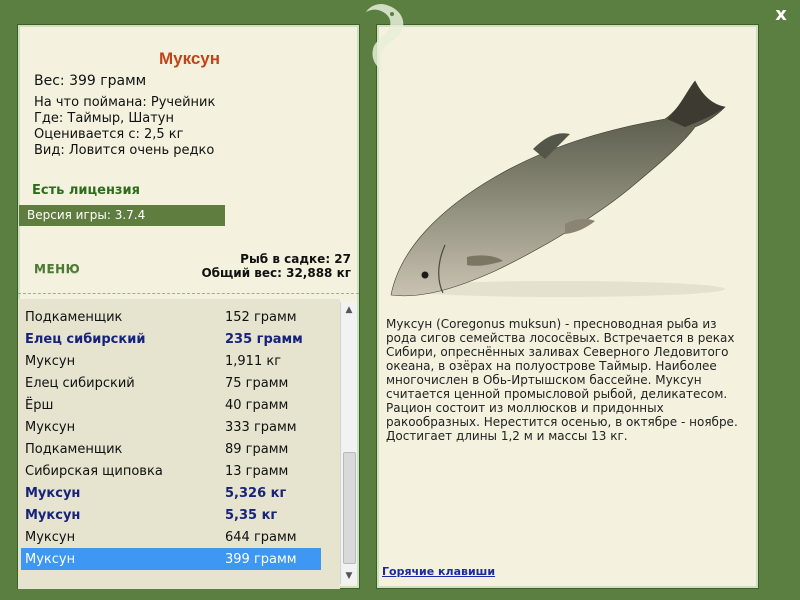 The height and width of the screenshot is (600, 800). What do you see at coordinates (261, 559) in the screenshot?
I see `catch-weight: 399 грамм` at bounding box center [261, 559].